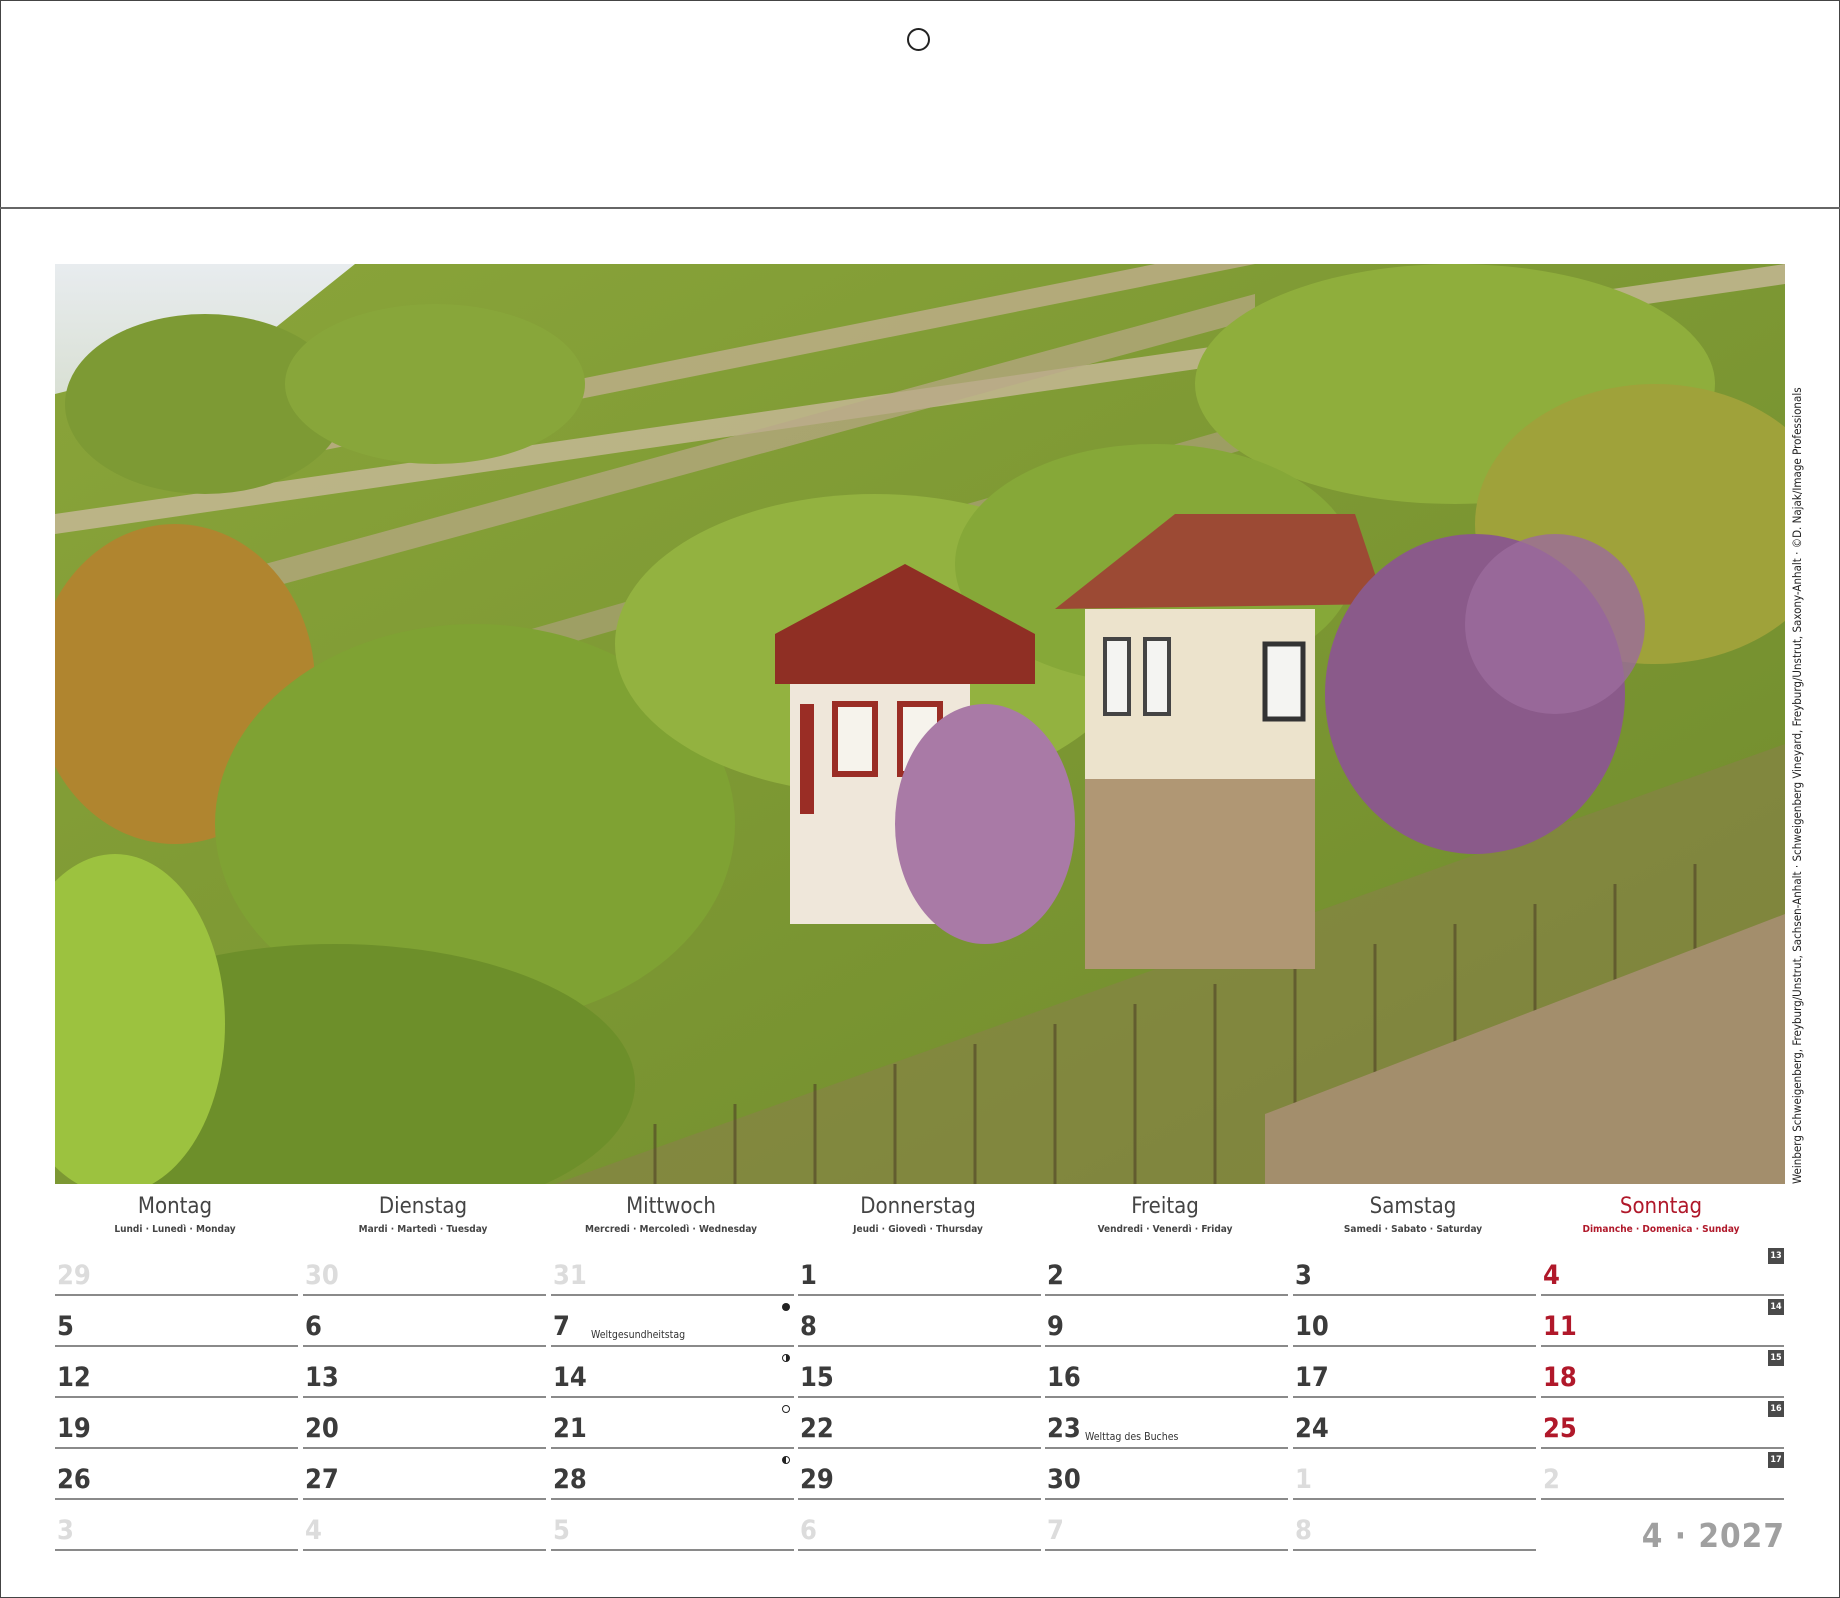 Image resolution: width=1840 pixels, height=1598 pixels. What do you see at coordinates (786, 1307) in the screenshot?
I see `new-moon-icon` at bounding box center [786, 1307].